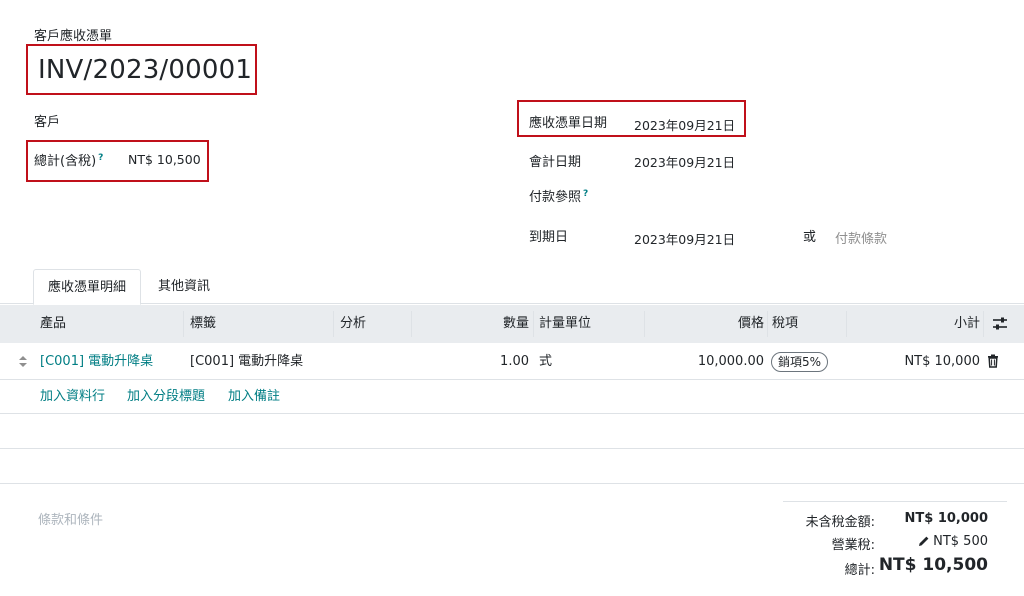 The height and width of the screenshot is (596, 1024). Describe the element at coordinates (810, 237) in the screenshot. I see `or-text: 或` at that location.